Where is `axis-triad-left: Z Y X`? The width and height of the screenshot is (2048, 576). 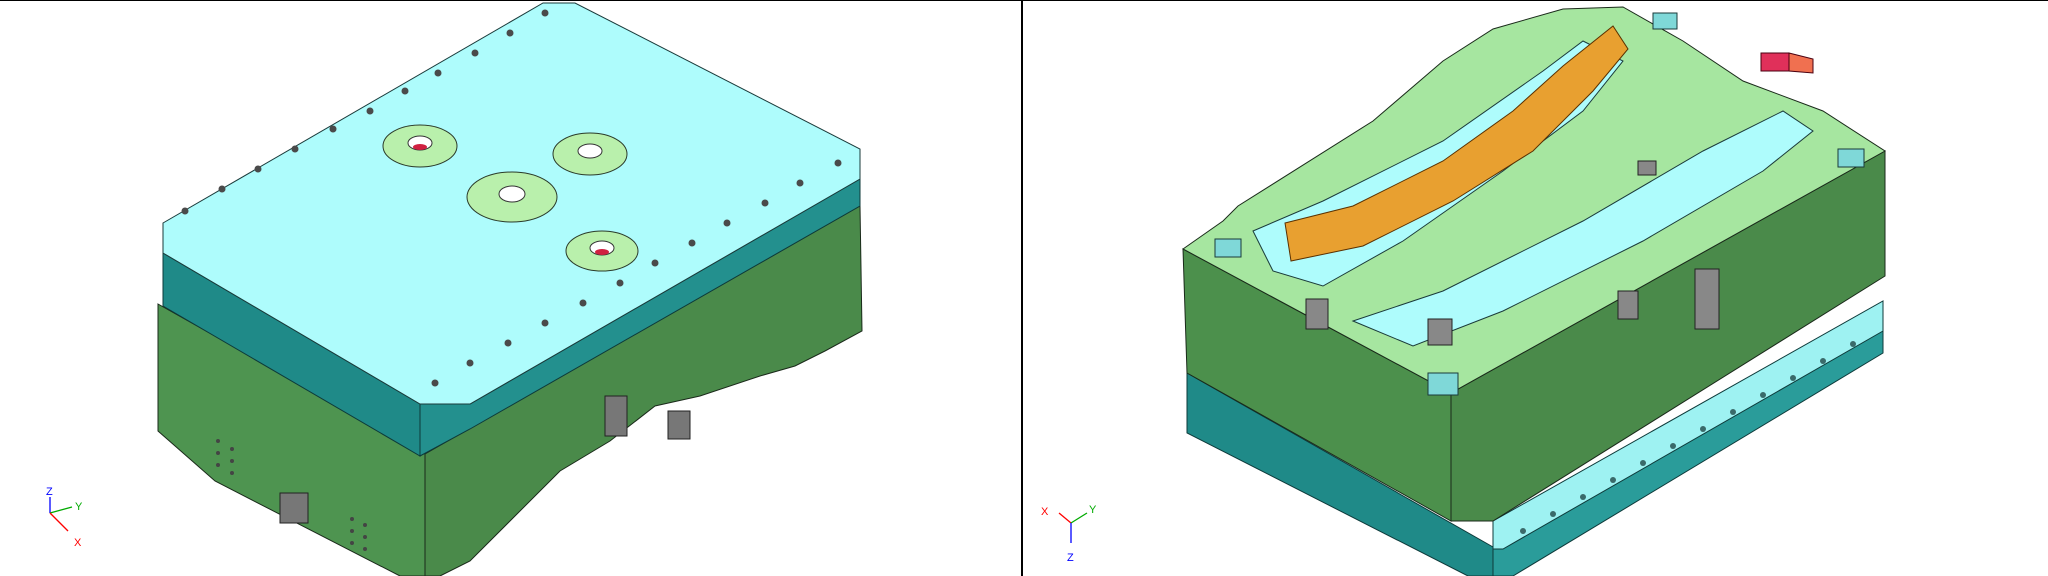
axis-triad-left: Z Y X is located at coordinates (64, 517).